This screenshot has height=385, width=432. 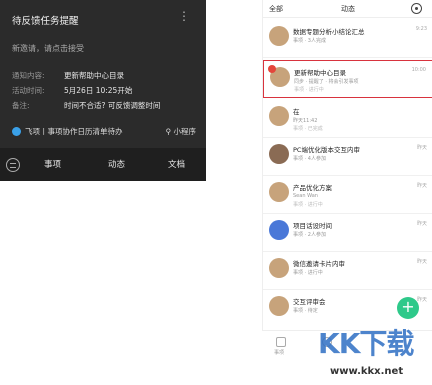 I want to click on list-item: 产品优化方案 Sean Wan 事项 · 进行中 昨天, so click(x=347, y=195).